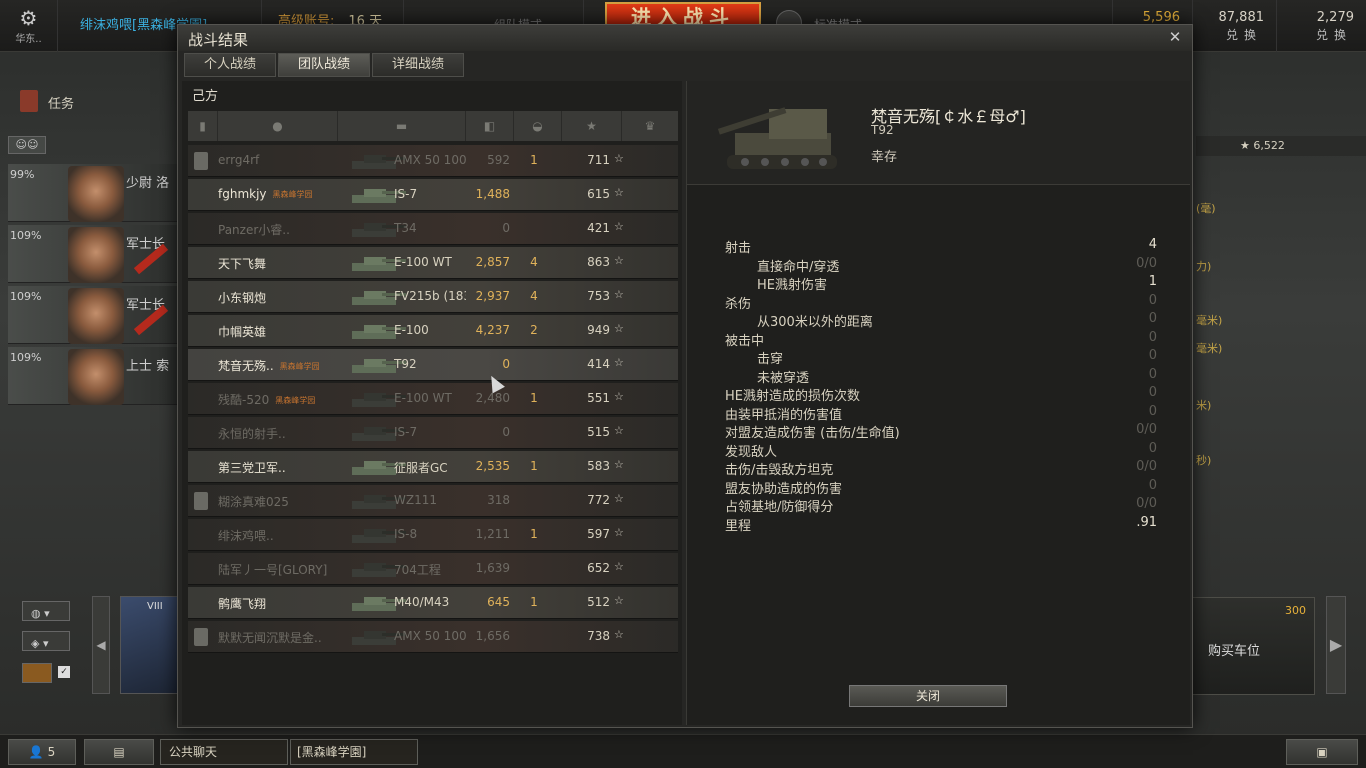 Image resolution: width=1366 pixels, height=768 pixels. I want to click on stat-label: 对盟友造成伤害 (击伤/生命值), so click(812, 433).